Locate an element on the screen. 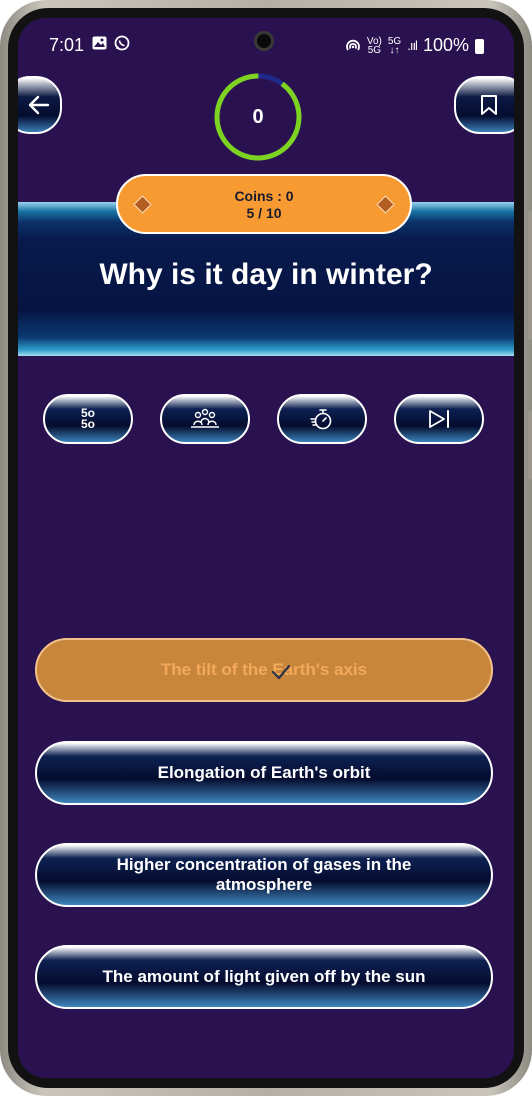 This screenshot has width=532, height=1096. fifty-fifty-button: 5o 5o is located at coordinates (88, 419).